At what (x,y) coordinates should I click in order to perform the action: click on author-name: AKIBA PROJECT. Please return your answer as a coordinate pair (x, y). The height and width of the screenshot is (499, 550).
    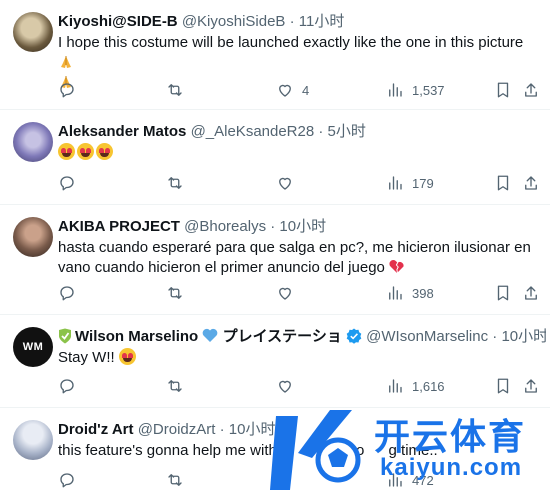
    Looking at the image, I should click on (119, 226).